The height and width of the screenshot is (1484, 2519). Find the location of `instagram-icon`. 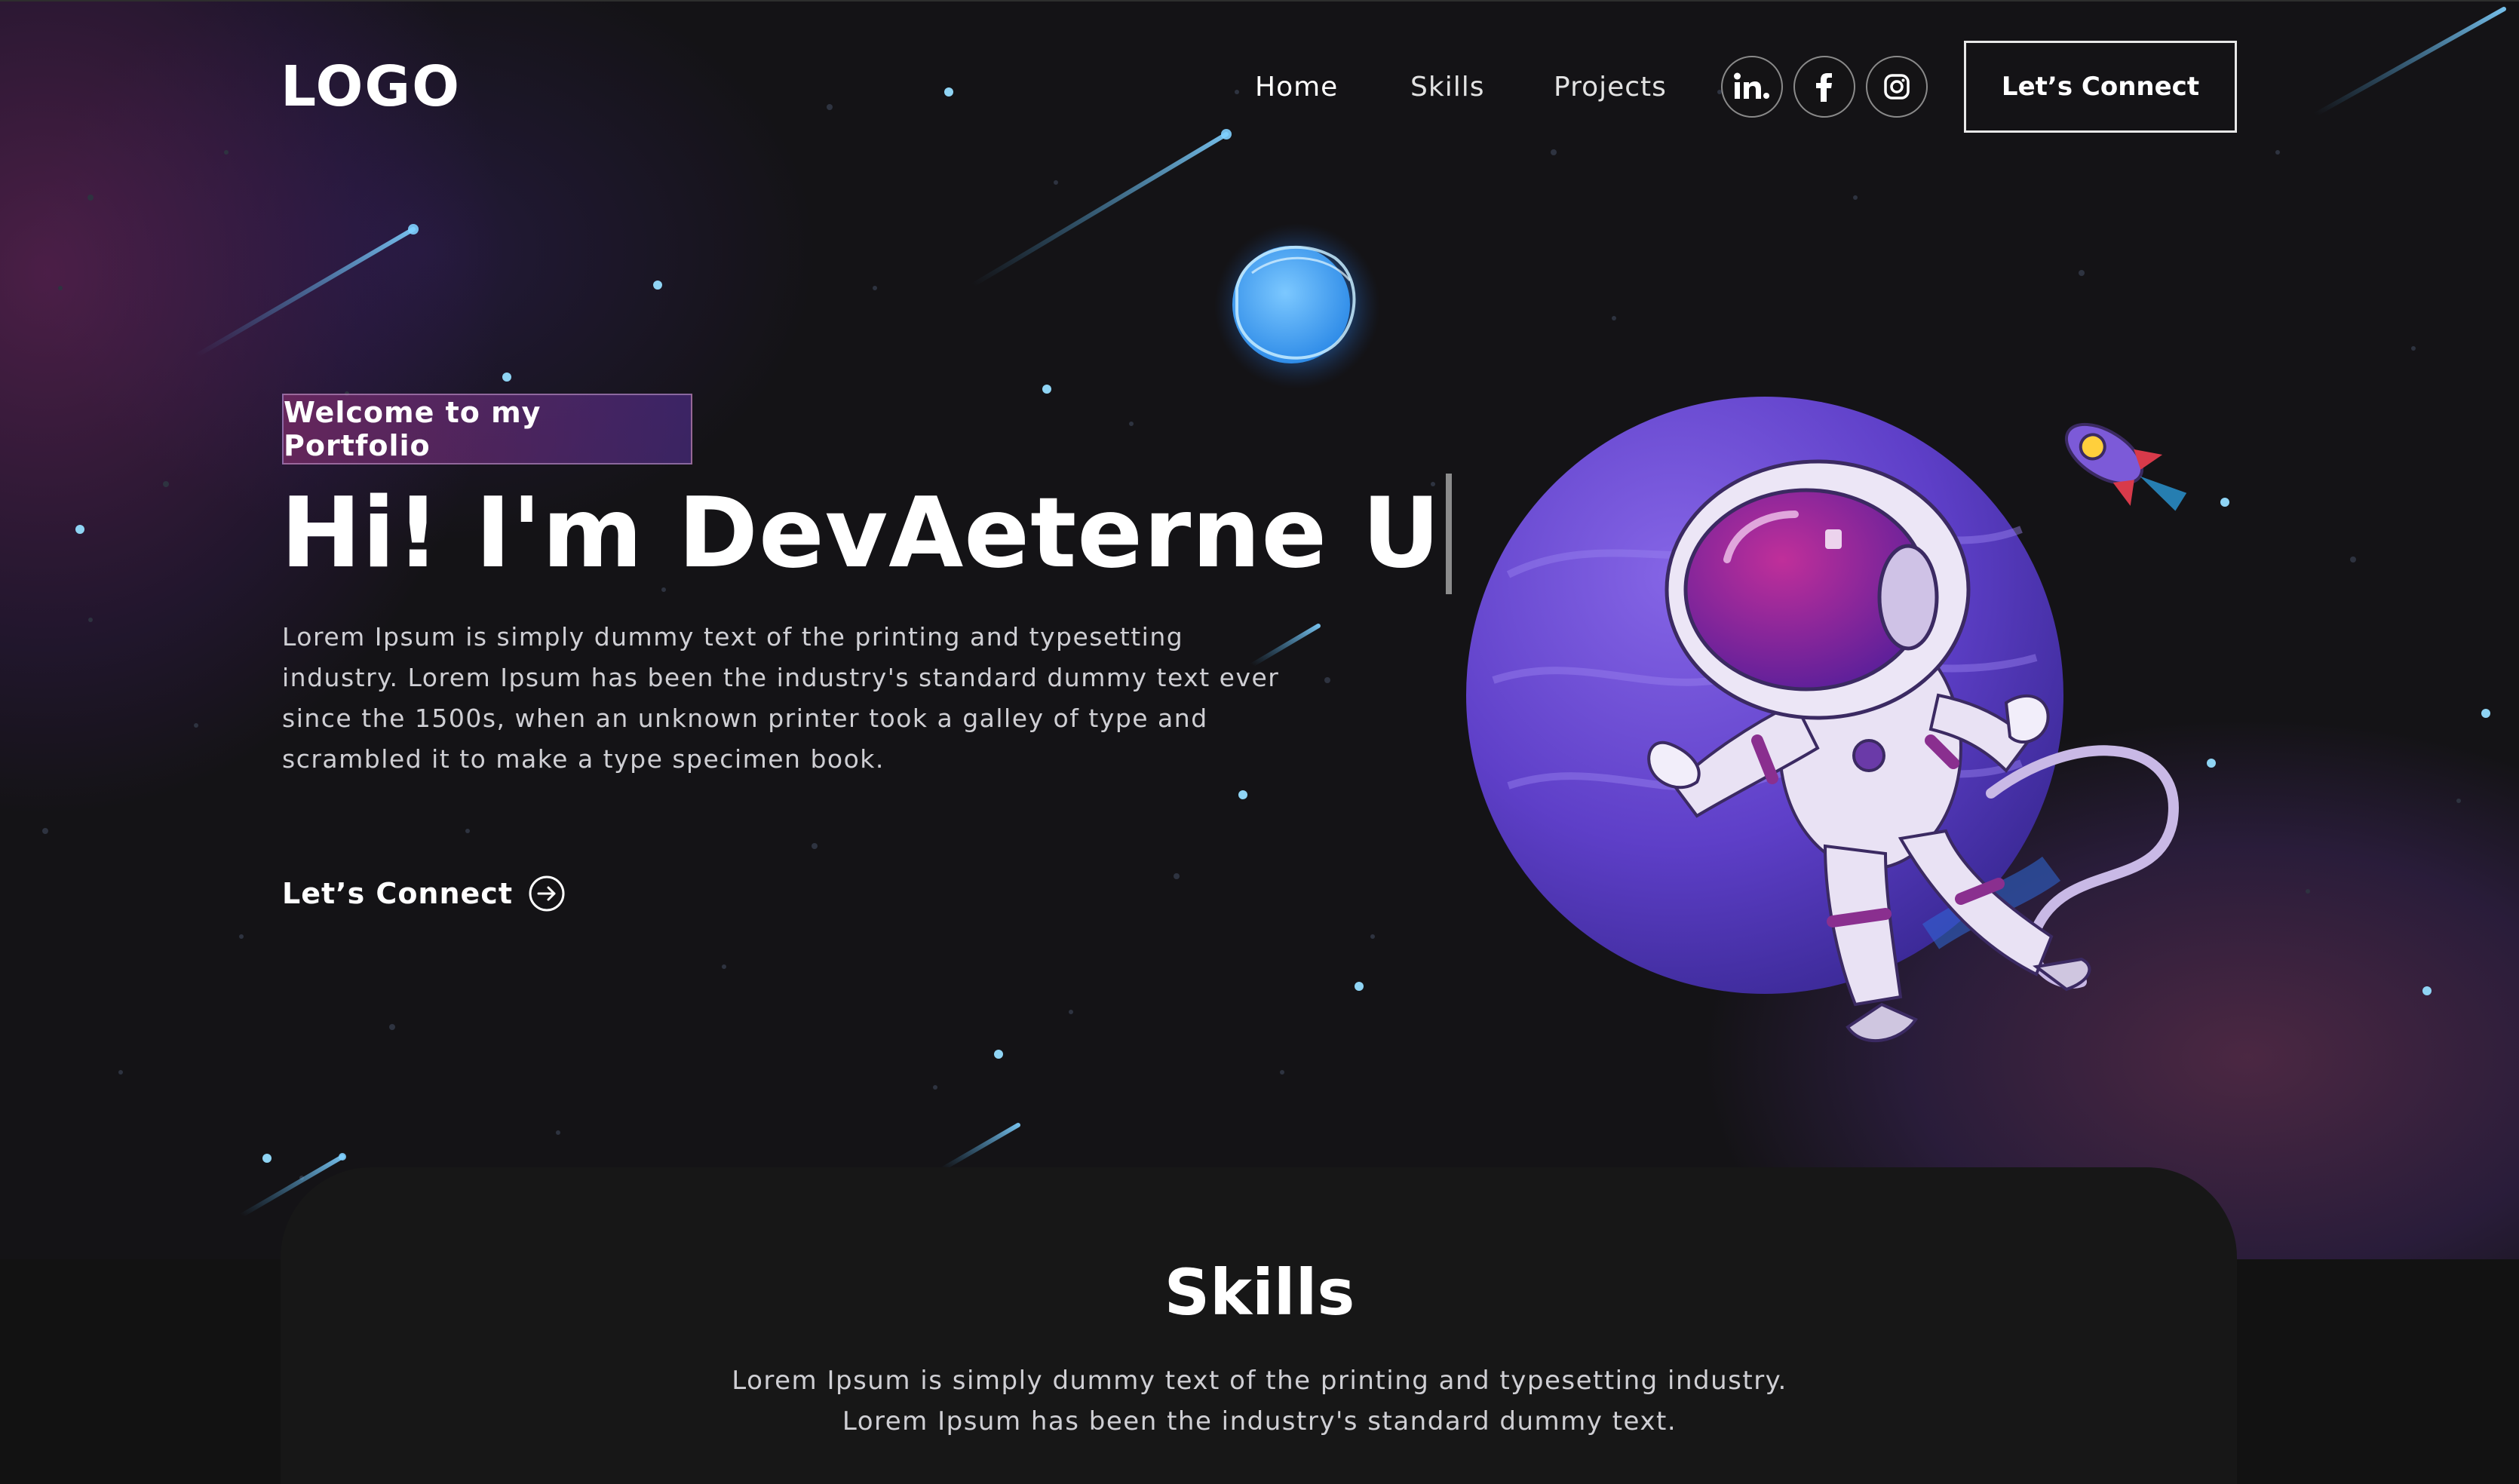

instagram-icon is located at coordinates (1897, 87).